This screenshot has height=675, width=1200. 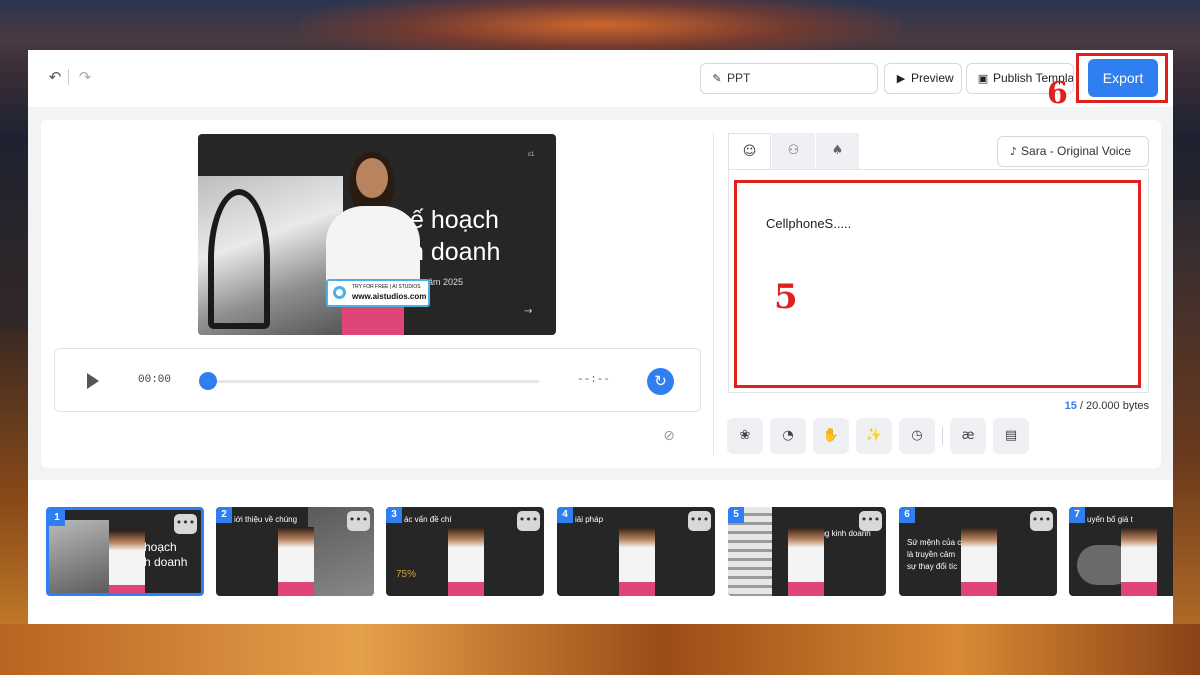 What do you see at coordinates (565, 515) in the screenshot?
I see `scene-number: 4` at bounding box center [565, 515].